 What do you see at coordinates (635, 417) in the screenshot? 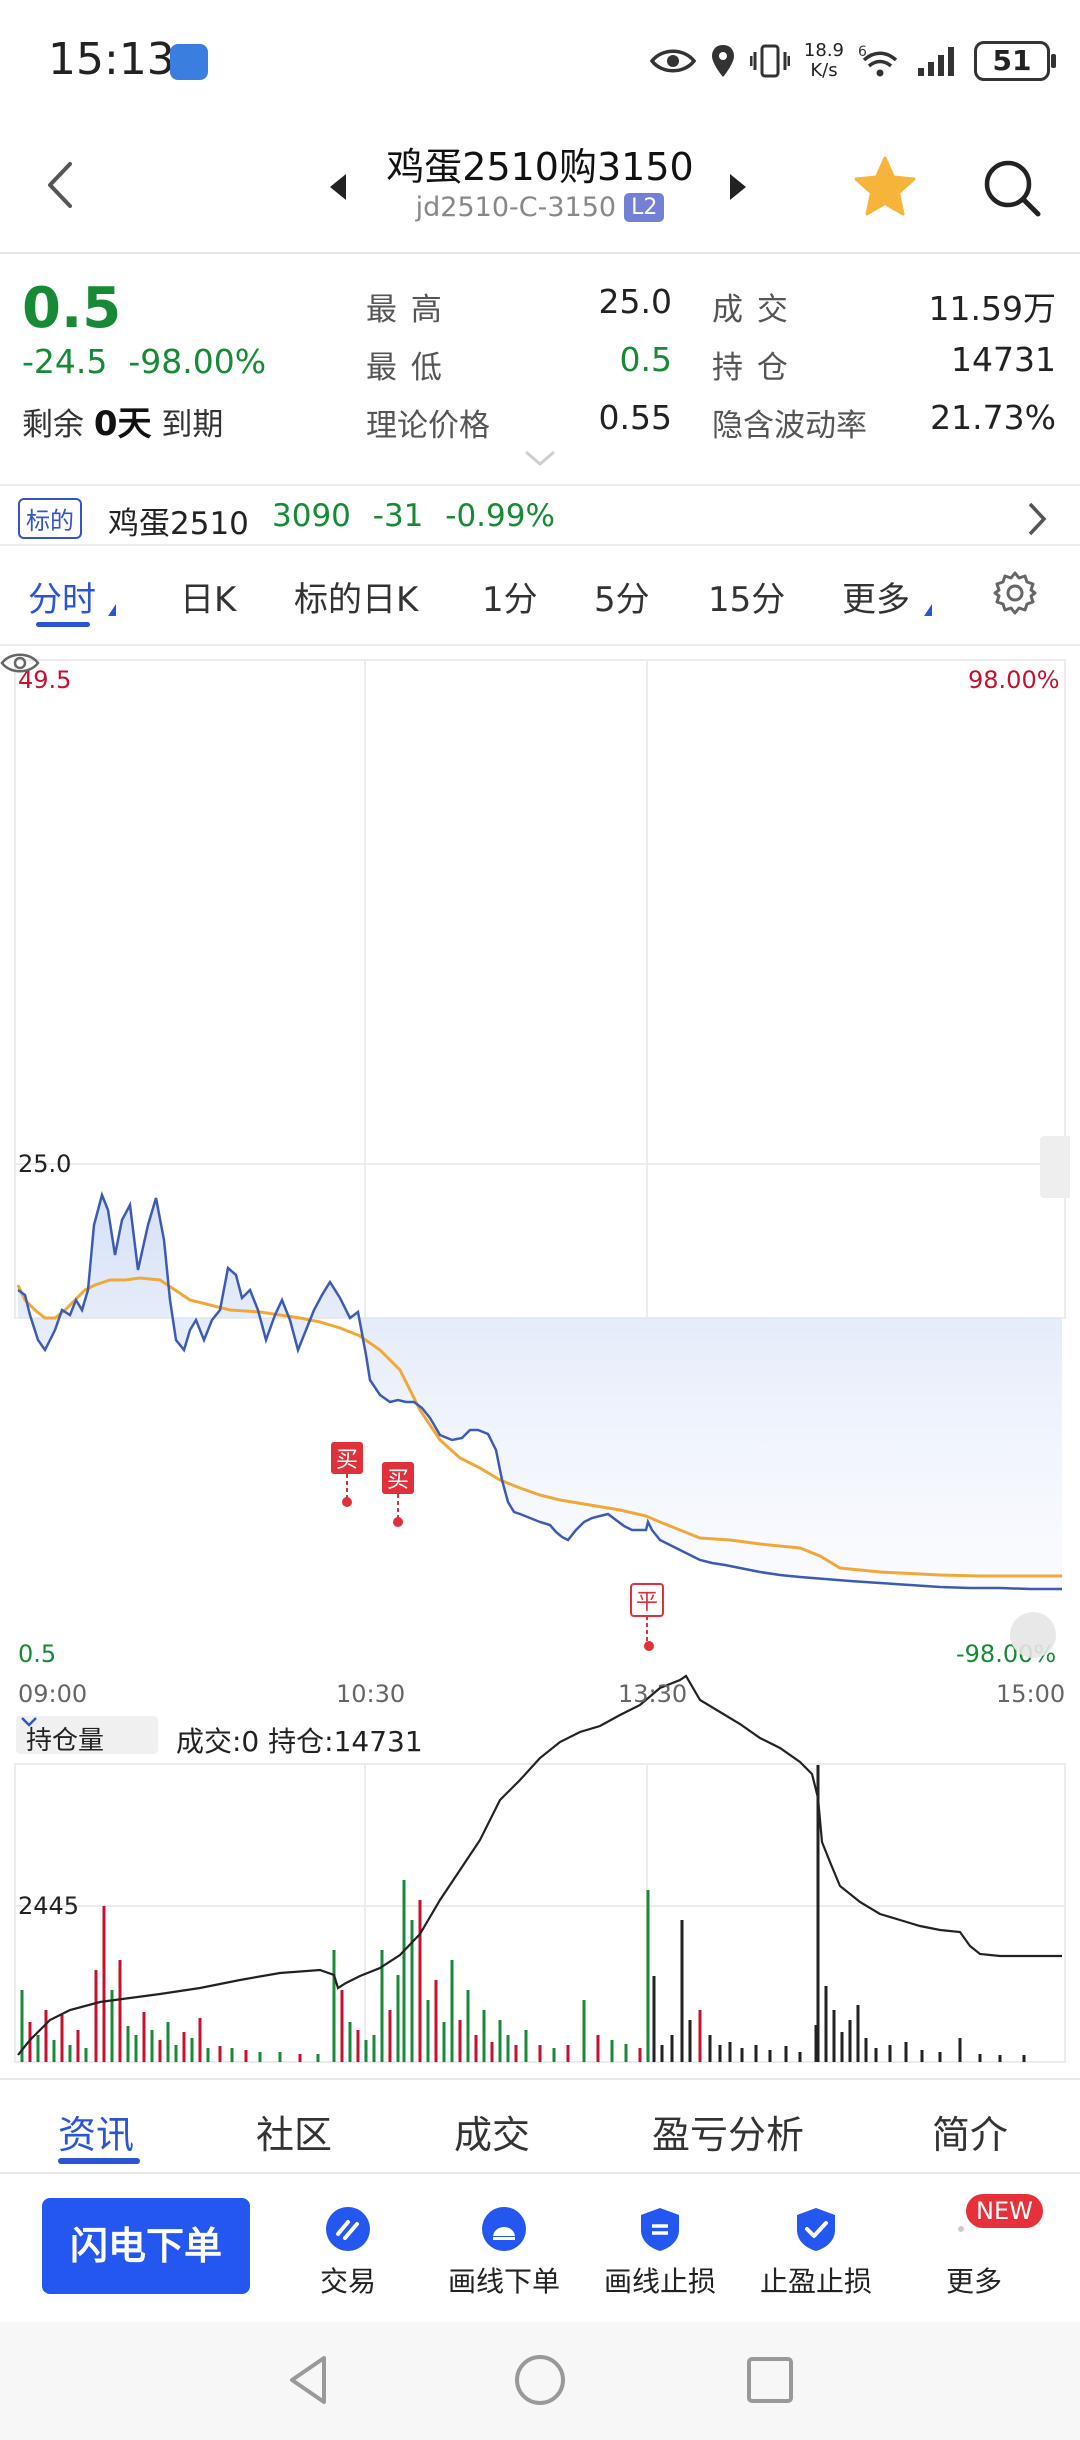
I see `theory-price-value: 0.55` at bounding box center [635, 417].